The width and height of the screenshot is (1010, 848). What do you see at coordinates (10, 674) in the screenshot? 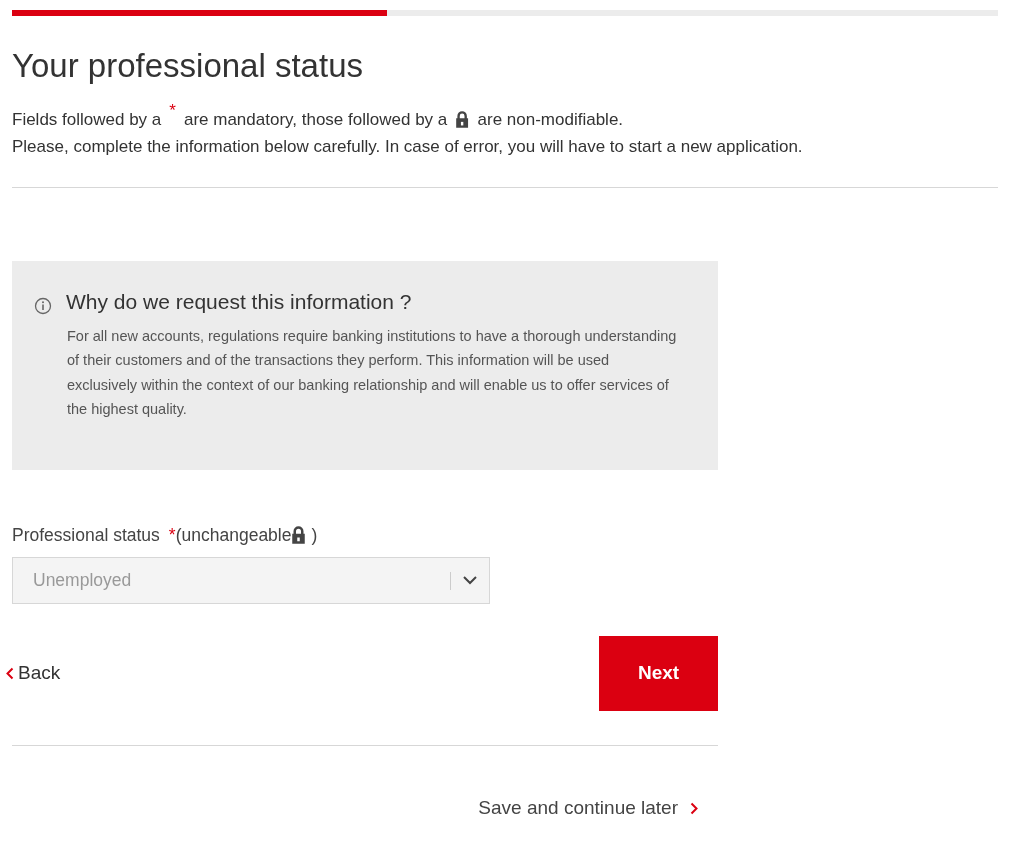
I see `chevron-left-icon` at bounding box center [10, 674].